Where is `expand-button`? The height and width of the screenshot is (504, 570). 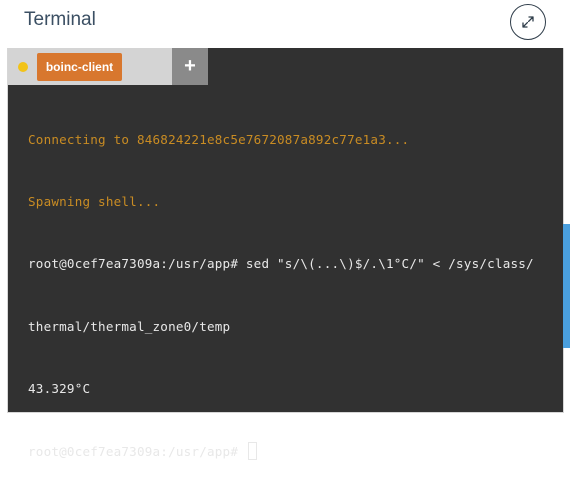 expand-button is located at coordinates (528, 22).